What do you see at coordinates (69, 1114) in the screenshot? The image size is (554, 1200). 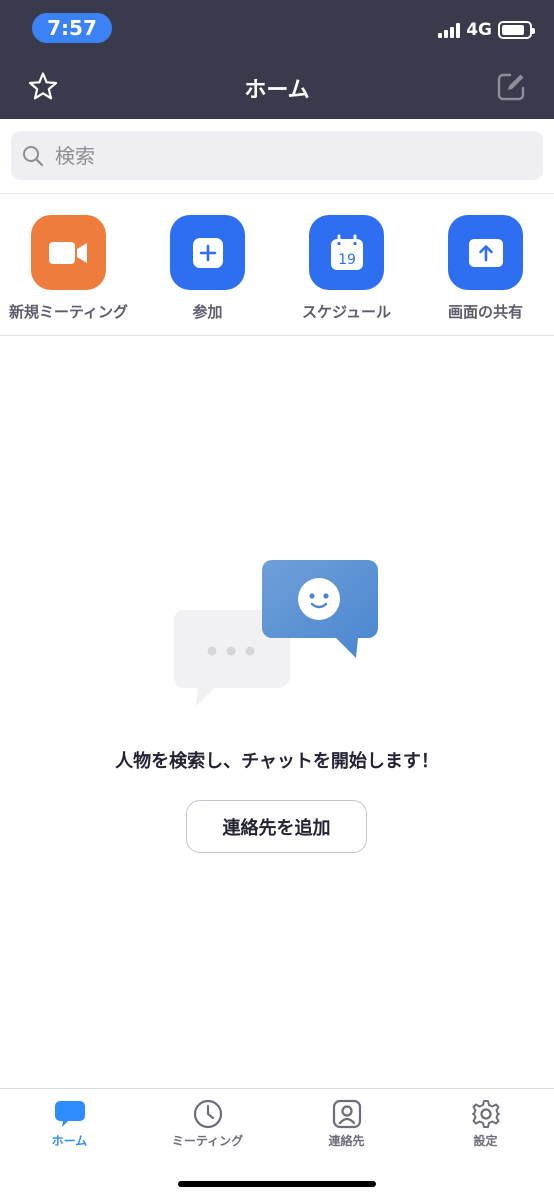 I see `chat-bubble-icon` at bounding box center [69, 1114].